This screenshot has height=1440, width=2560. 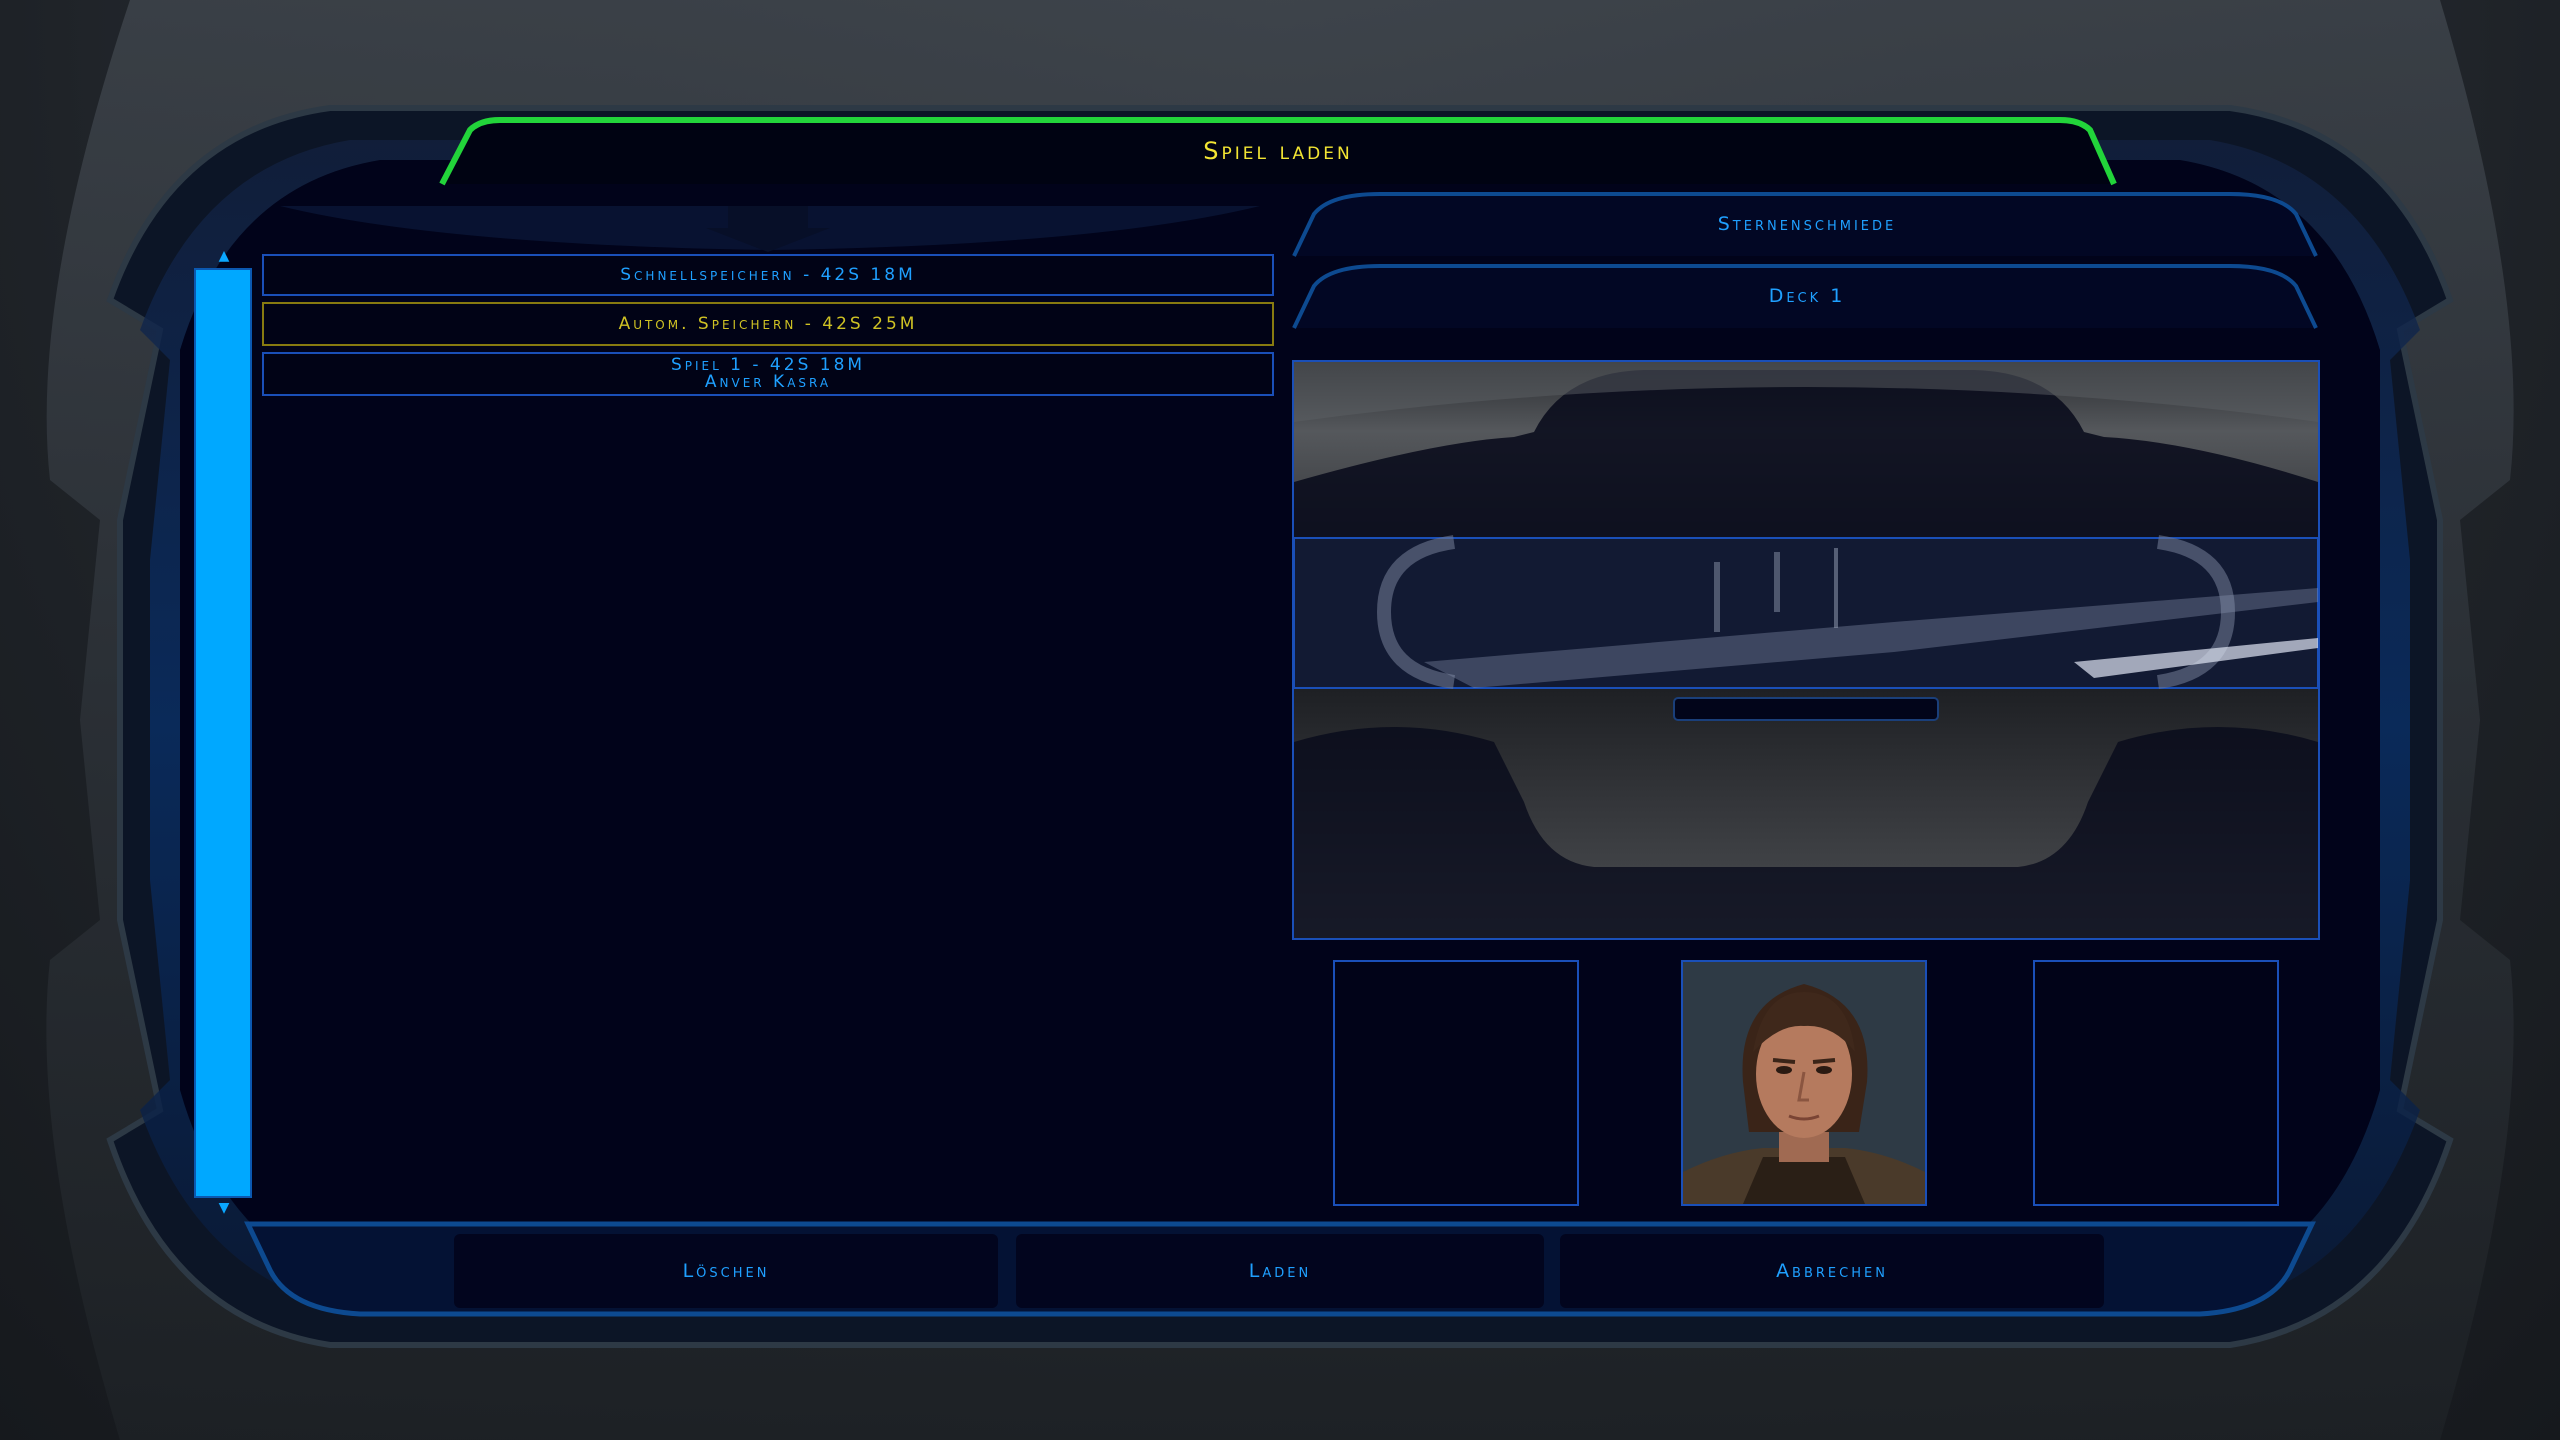 I want to click on save-slot-label: Schnellspeichern - 42S 18M, so click(x=768, y=274).